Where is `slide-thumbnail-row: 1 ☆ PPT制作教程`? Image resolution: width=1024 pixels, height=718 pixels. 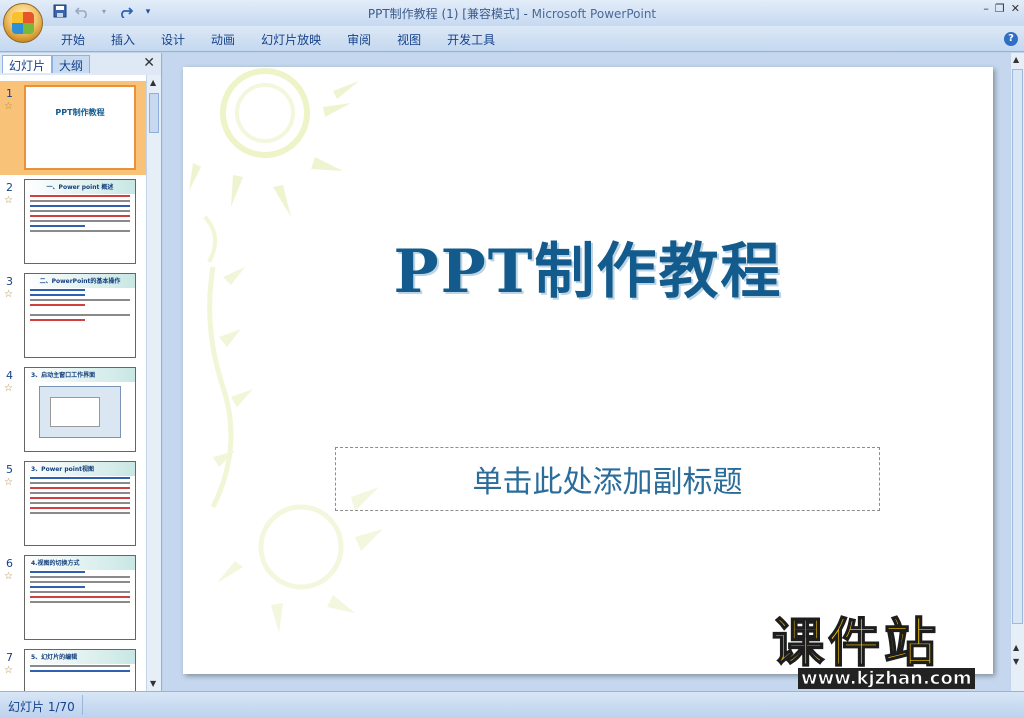
slide-thumbnail-row: 1 ☆ PPT制作教程 is located at coordinates (73, 128).